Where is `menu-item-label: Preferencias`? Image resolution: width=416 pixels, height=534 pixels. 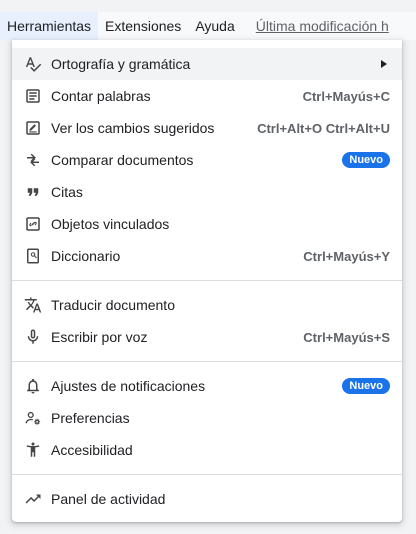
menu-item-label: Preferencias is located at coordinates (90, 418).